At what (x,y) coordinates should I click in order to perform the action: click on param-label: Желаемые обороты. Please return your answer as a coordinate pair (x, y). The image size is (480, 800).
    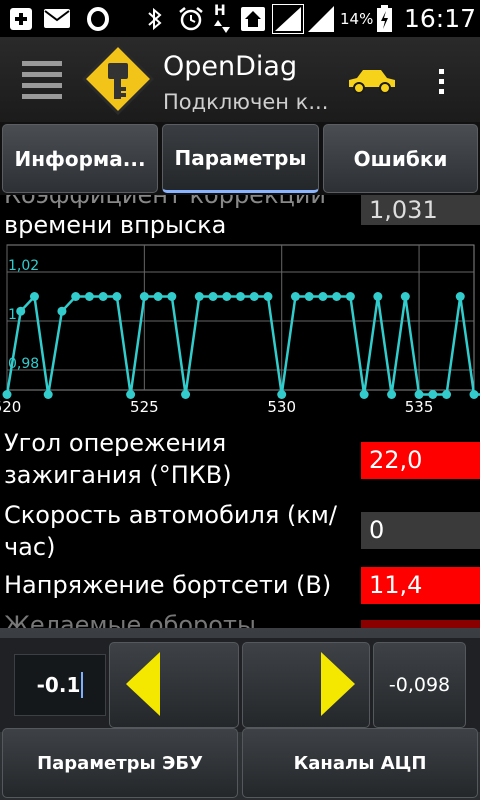
    Looking at the image, I should click on (130, 619).